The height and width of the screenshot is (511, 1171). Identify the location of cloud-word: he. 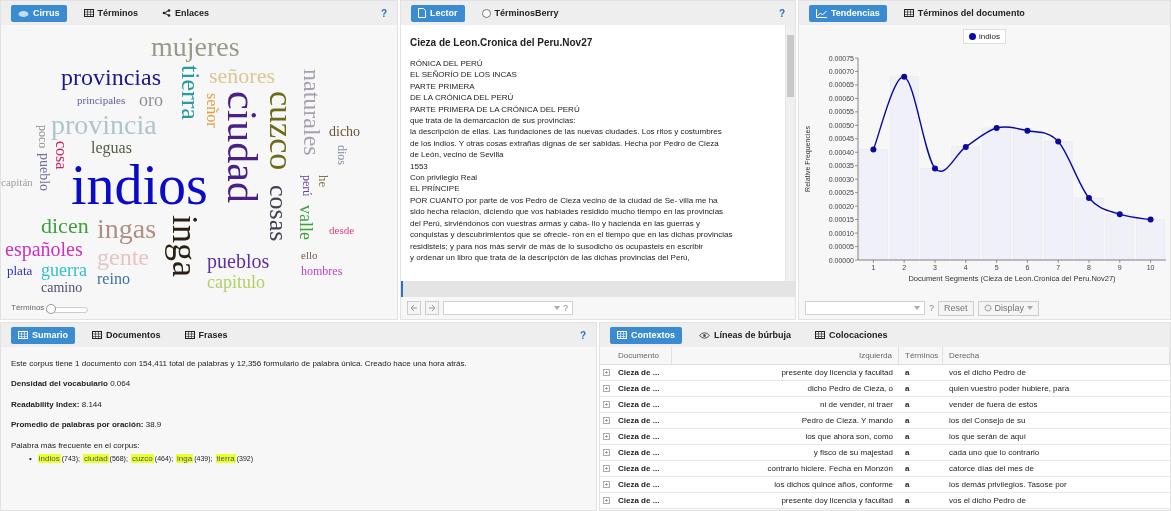
(323, 181).